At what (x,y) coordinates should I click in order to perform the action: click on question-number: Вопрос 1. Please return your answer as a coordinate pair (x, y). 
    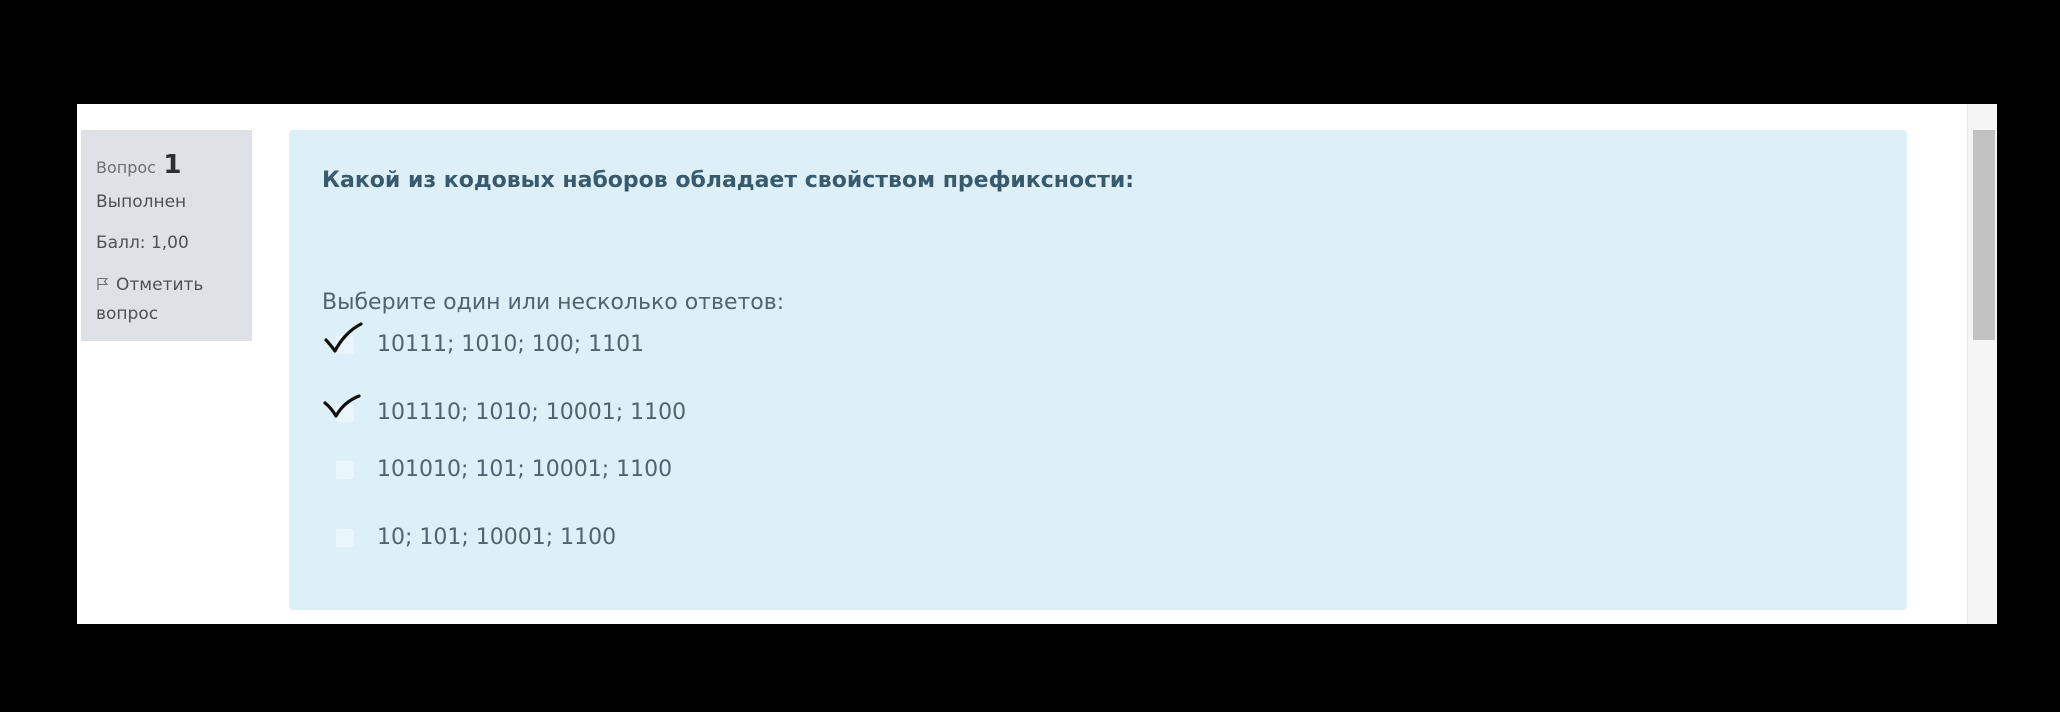
    Looking at the image, I should click on (174, 167).